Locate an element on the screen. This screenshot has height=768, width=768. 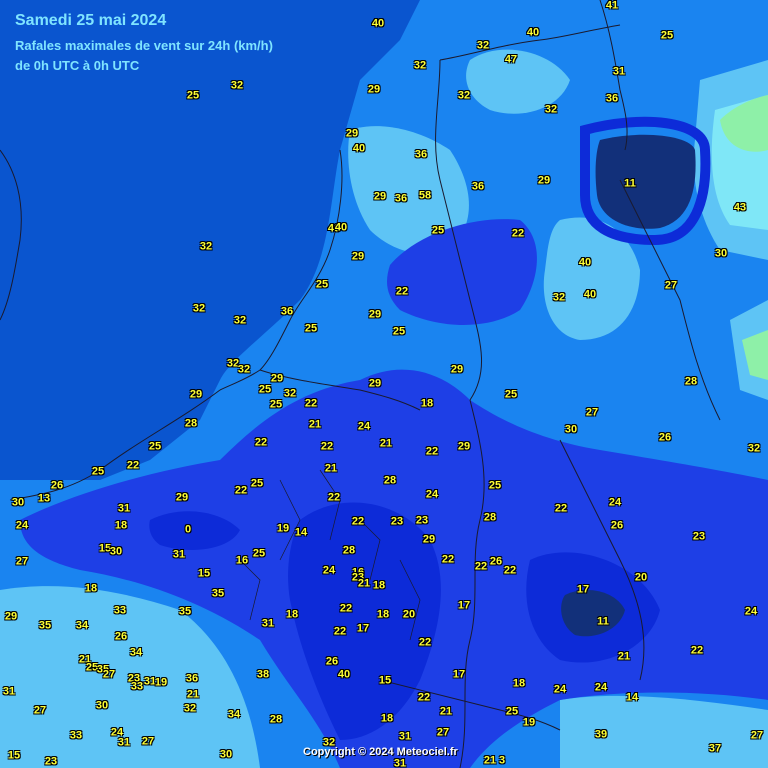
wind-value: 0 is located at coordinates (188, 529).